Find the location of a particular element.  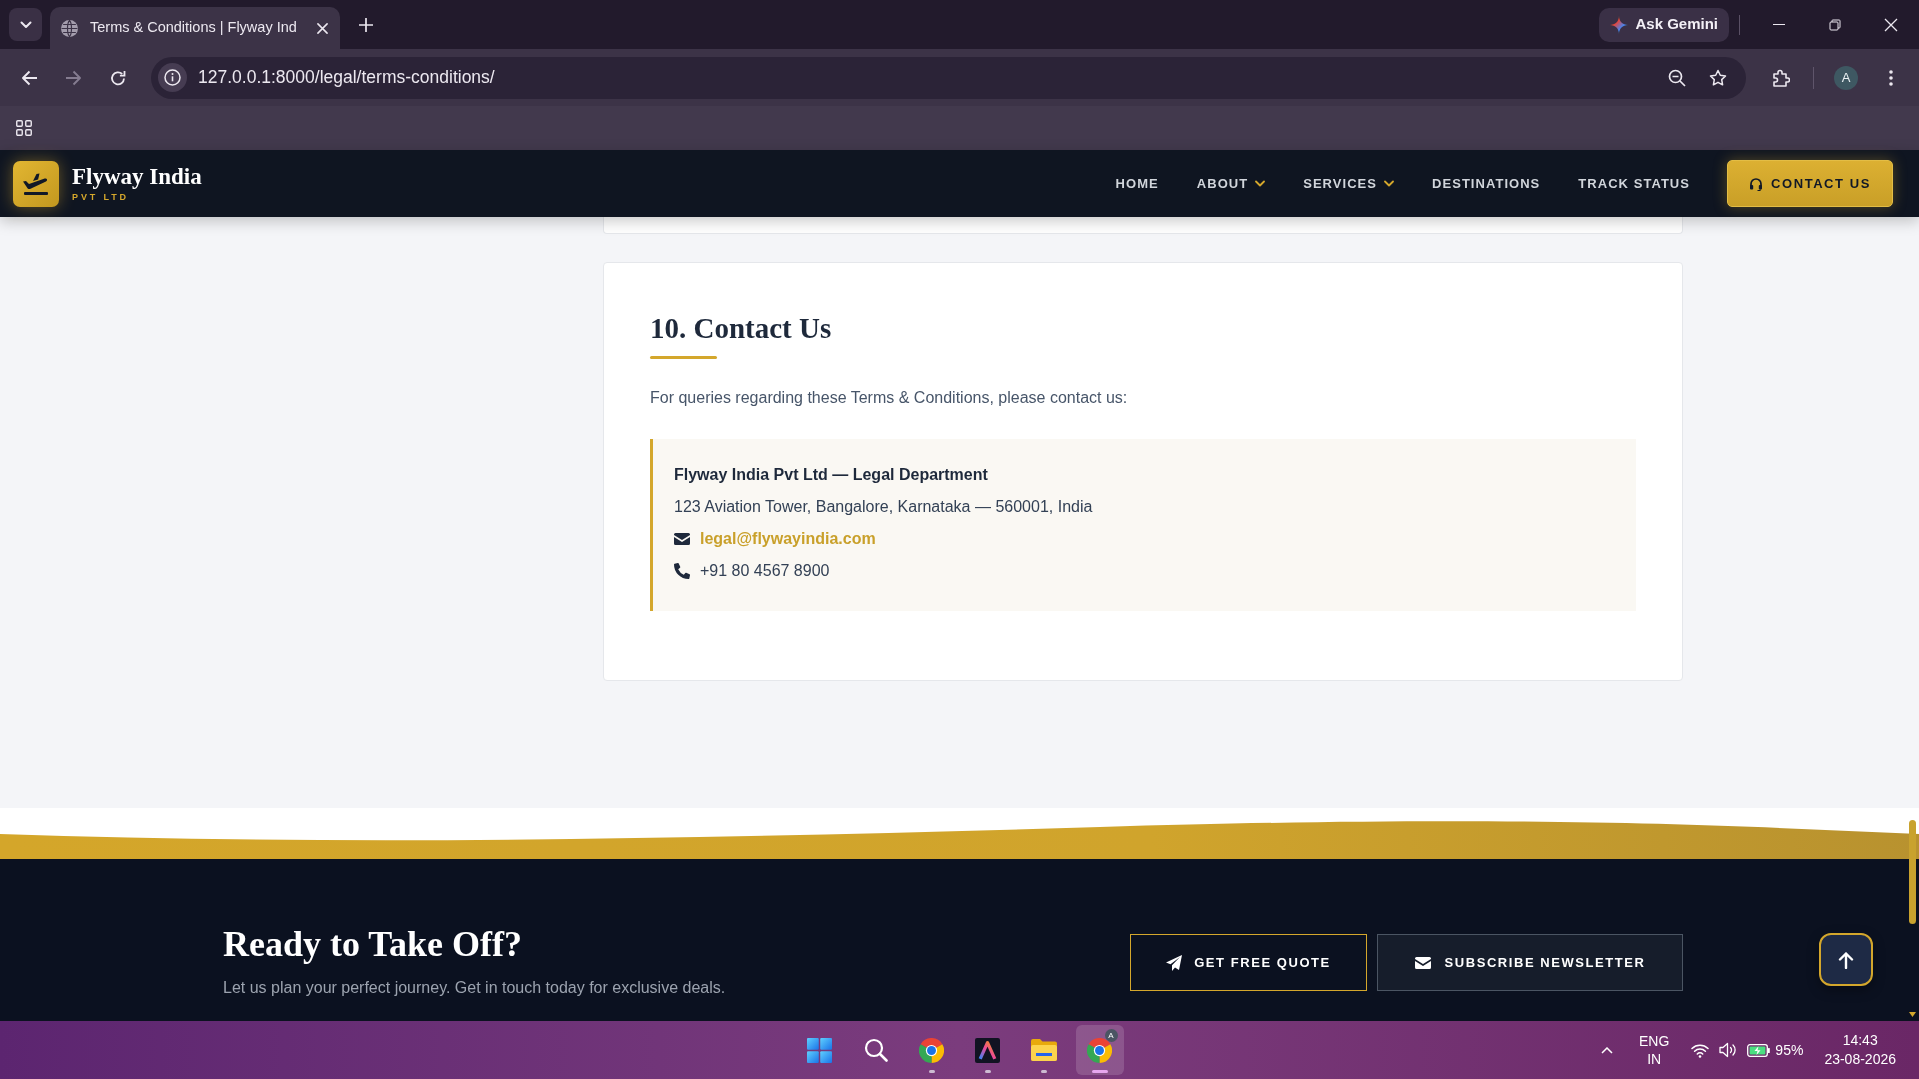

headset-icon is located at coordinates (1756, 183).